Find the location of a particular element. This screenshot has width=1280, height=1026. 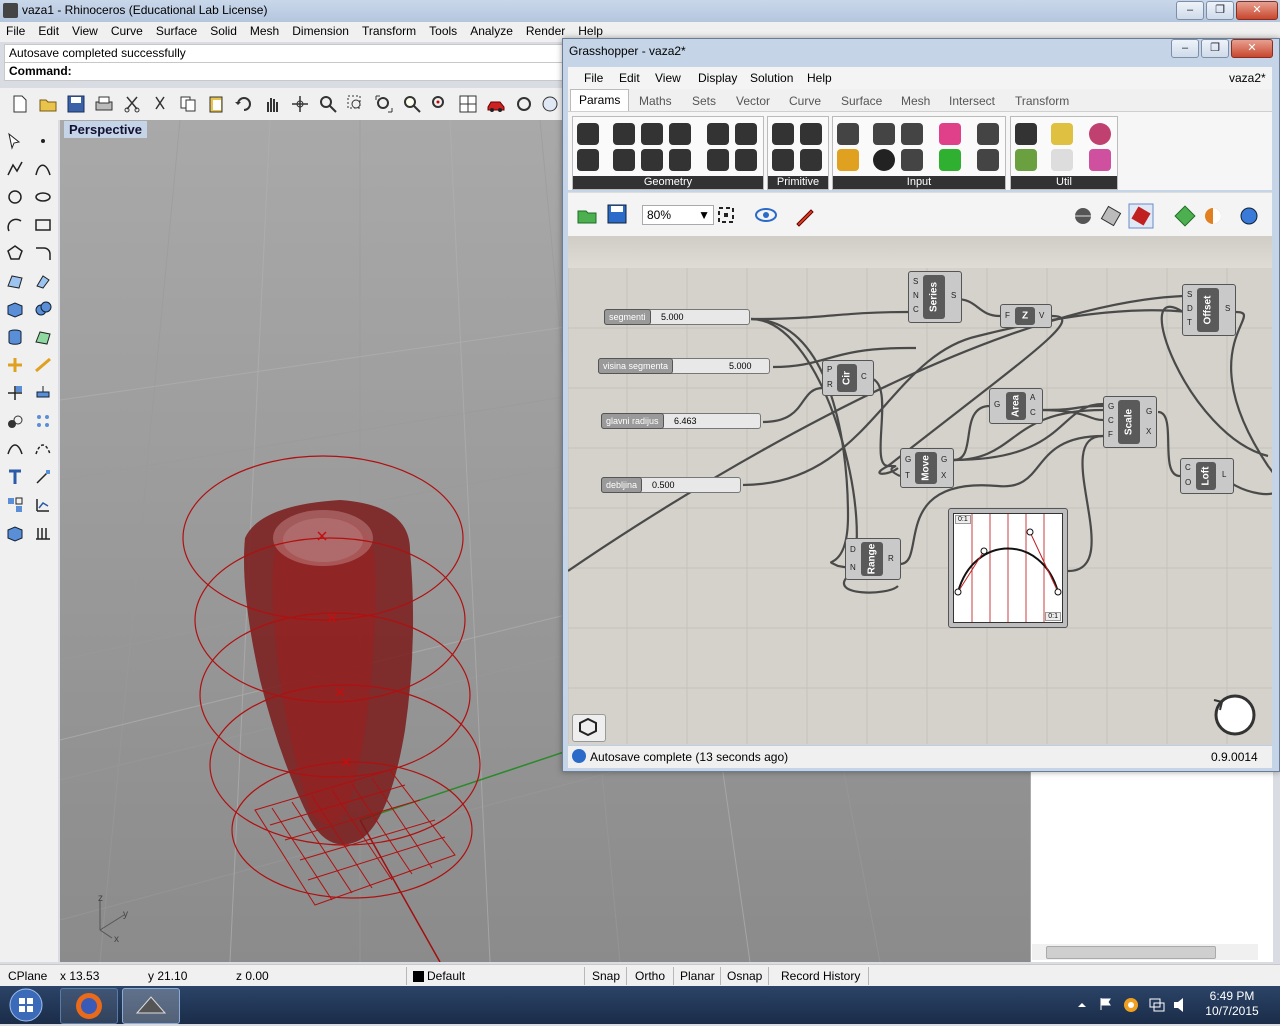

area-output-a: A is located at coordinates (1032, 397).